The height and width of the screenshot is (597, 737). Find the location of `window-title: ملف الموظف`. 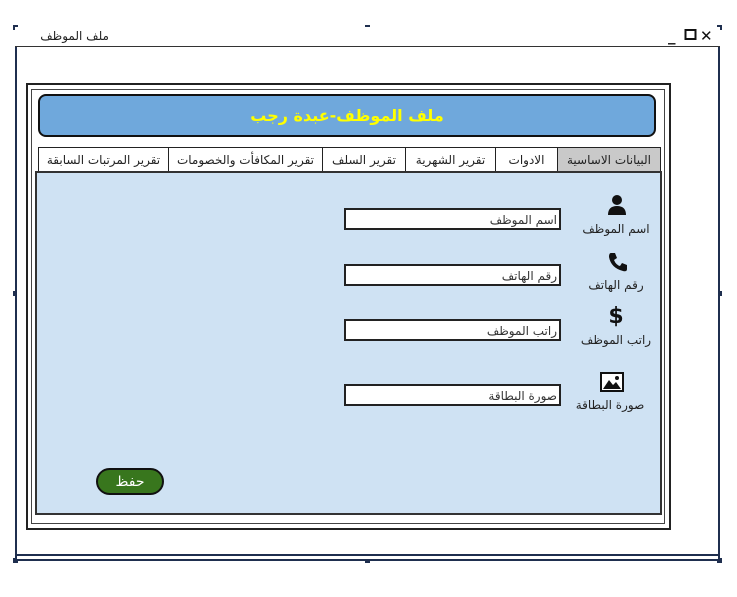

window-title: ملف الموظف is located at coordinates (74, 36).